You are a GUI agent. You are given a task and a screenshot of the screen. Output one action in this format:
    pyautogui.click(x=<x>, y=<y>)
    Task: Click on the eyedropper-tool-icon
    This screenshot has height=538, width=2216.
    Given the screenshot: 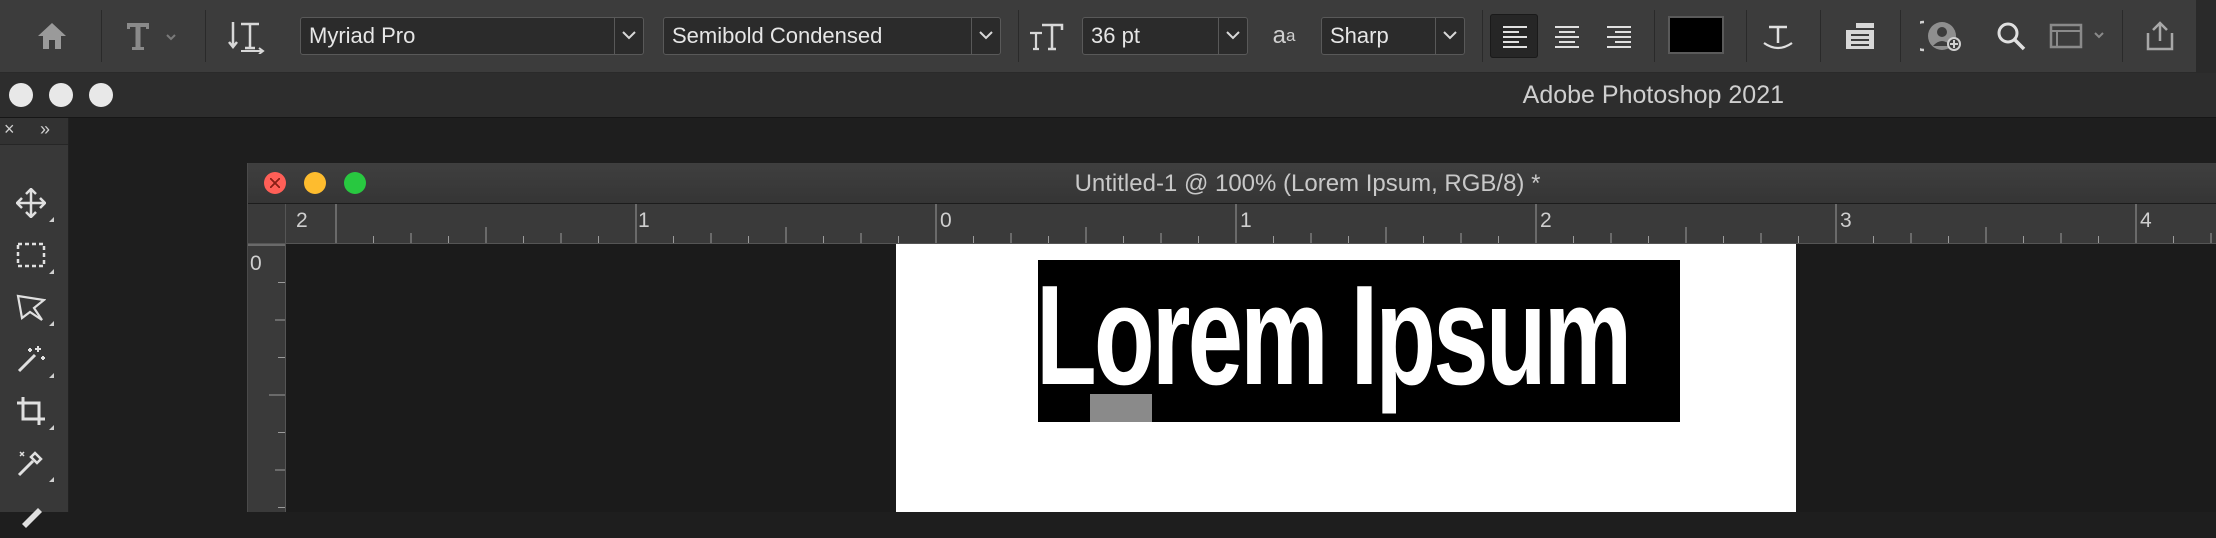 What is the action you would take?
    pyautogui.click(x=31, y=463)
    